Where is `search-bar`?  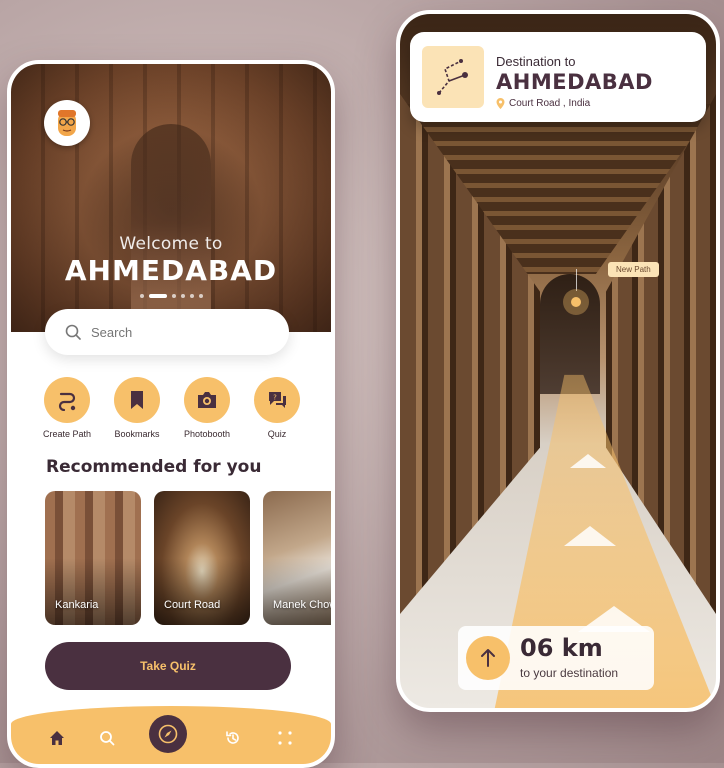 search-bar is located at coordinates (167, 332).